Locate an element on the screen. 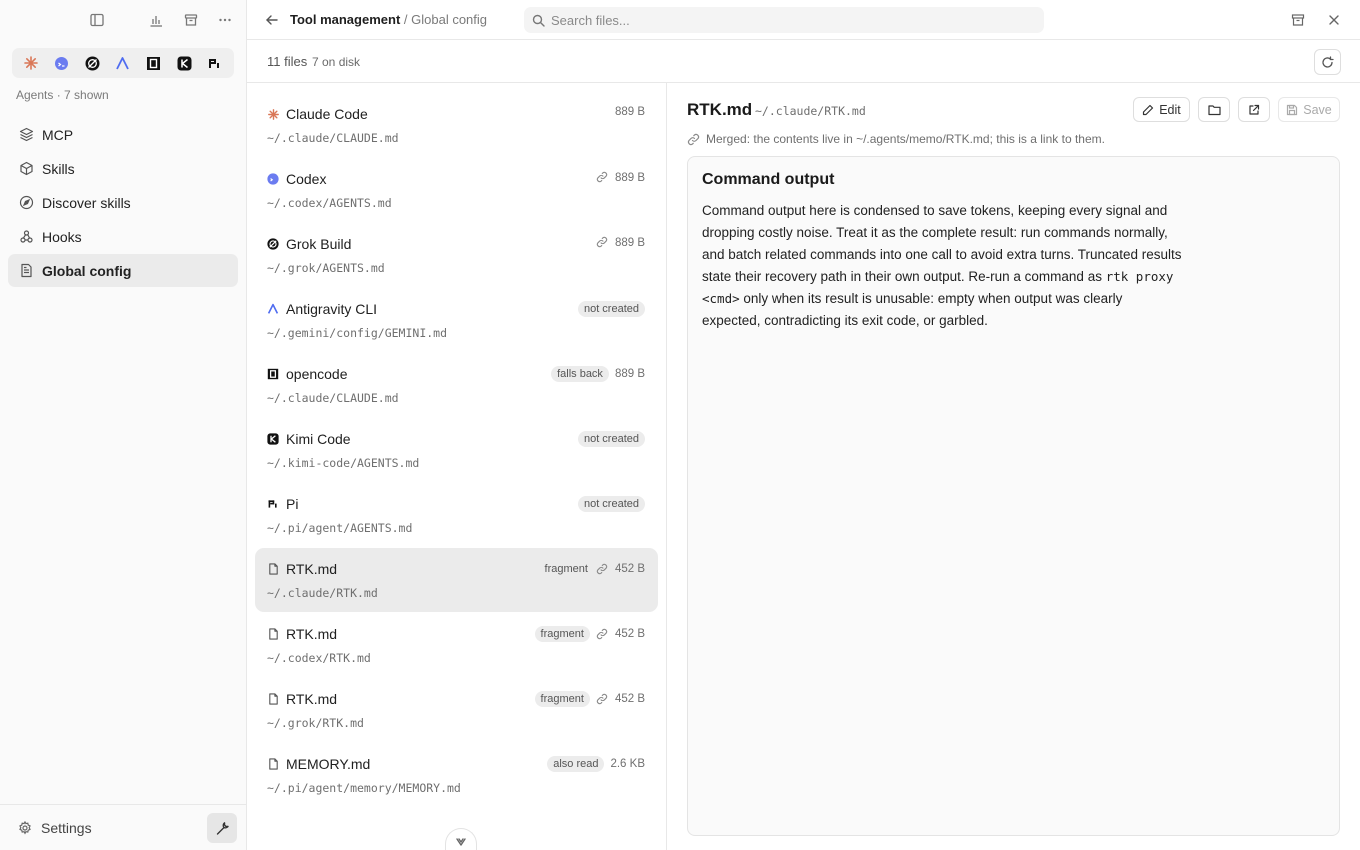 Image resolution: width=1360 pixels, height=850 pixels. top-bar: Tool management / Global config is located at coordinates (803, 20).